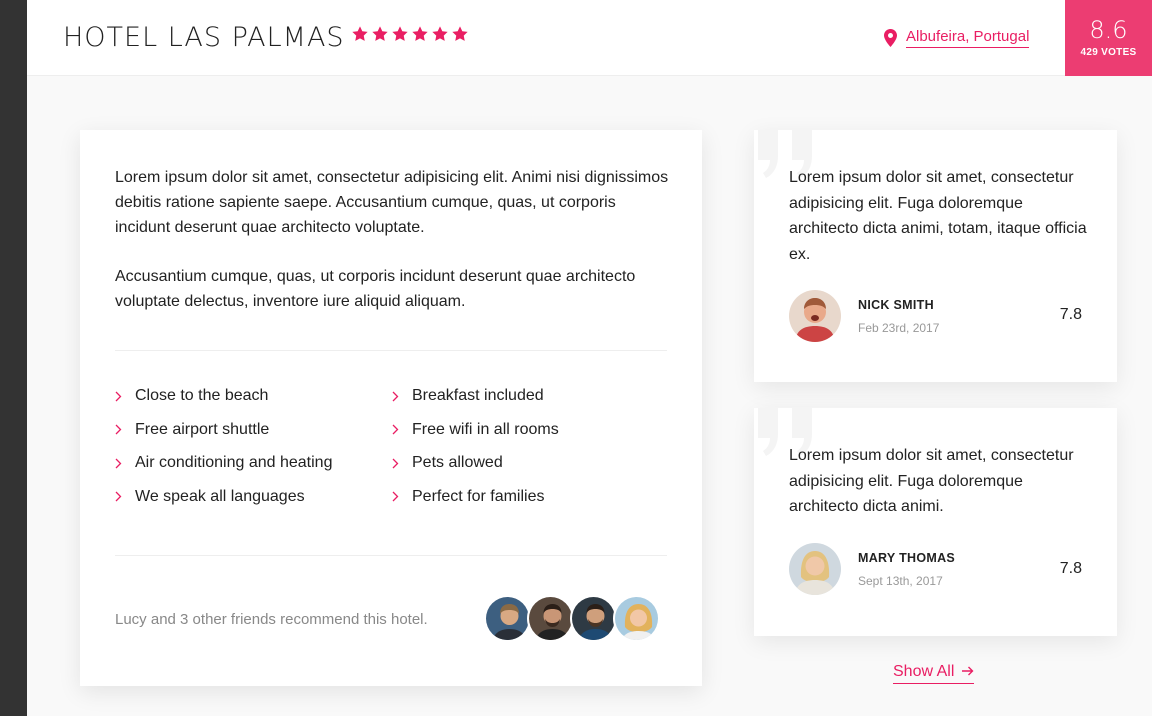 The image size is (1152, 716). I want to click on feature-label: We speak all languages, so click(220, 496).